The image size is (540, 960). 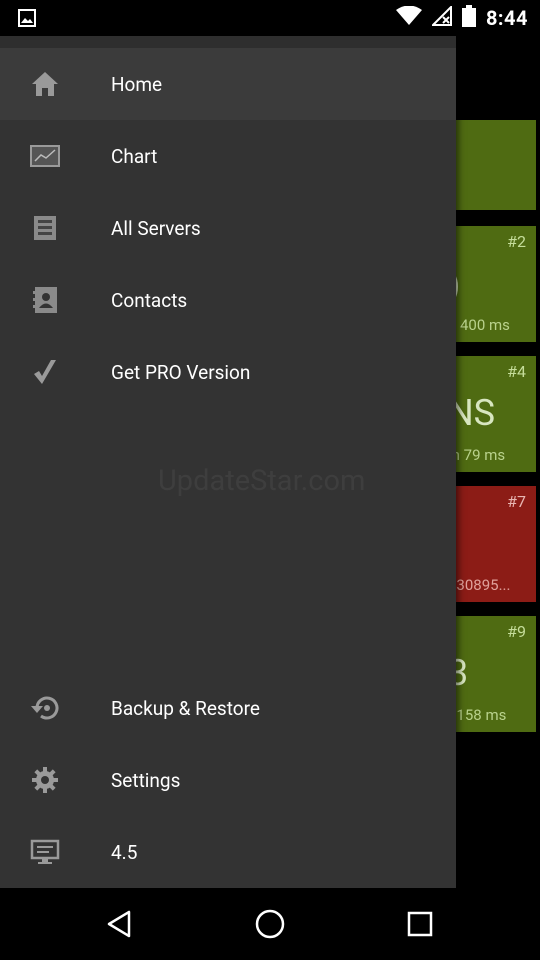 I want to click on menu-item-get-pro: Get PRO Version, so click(x=228, y=372).